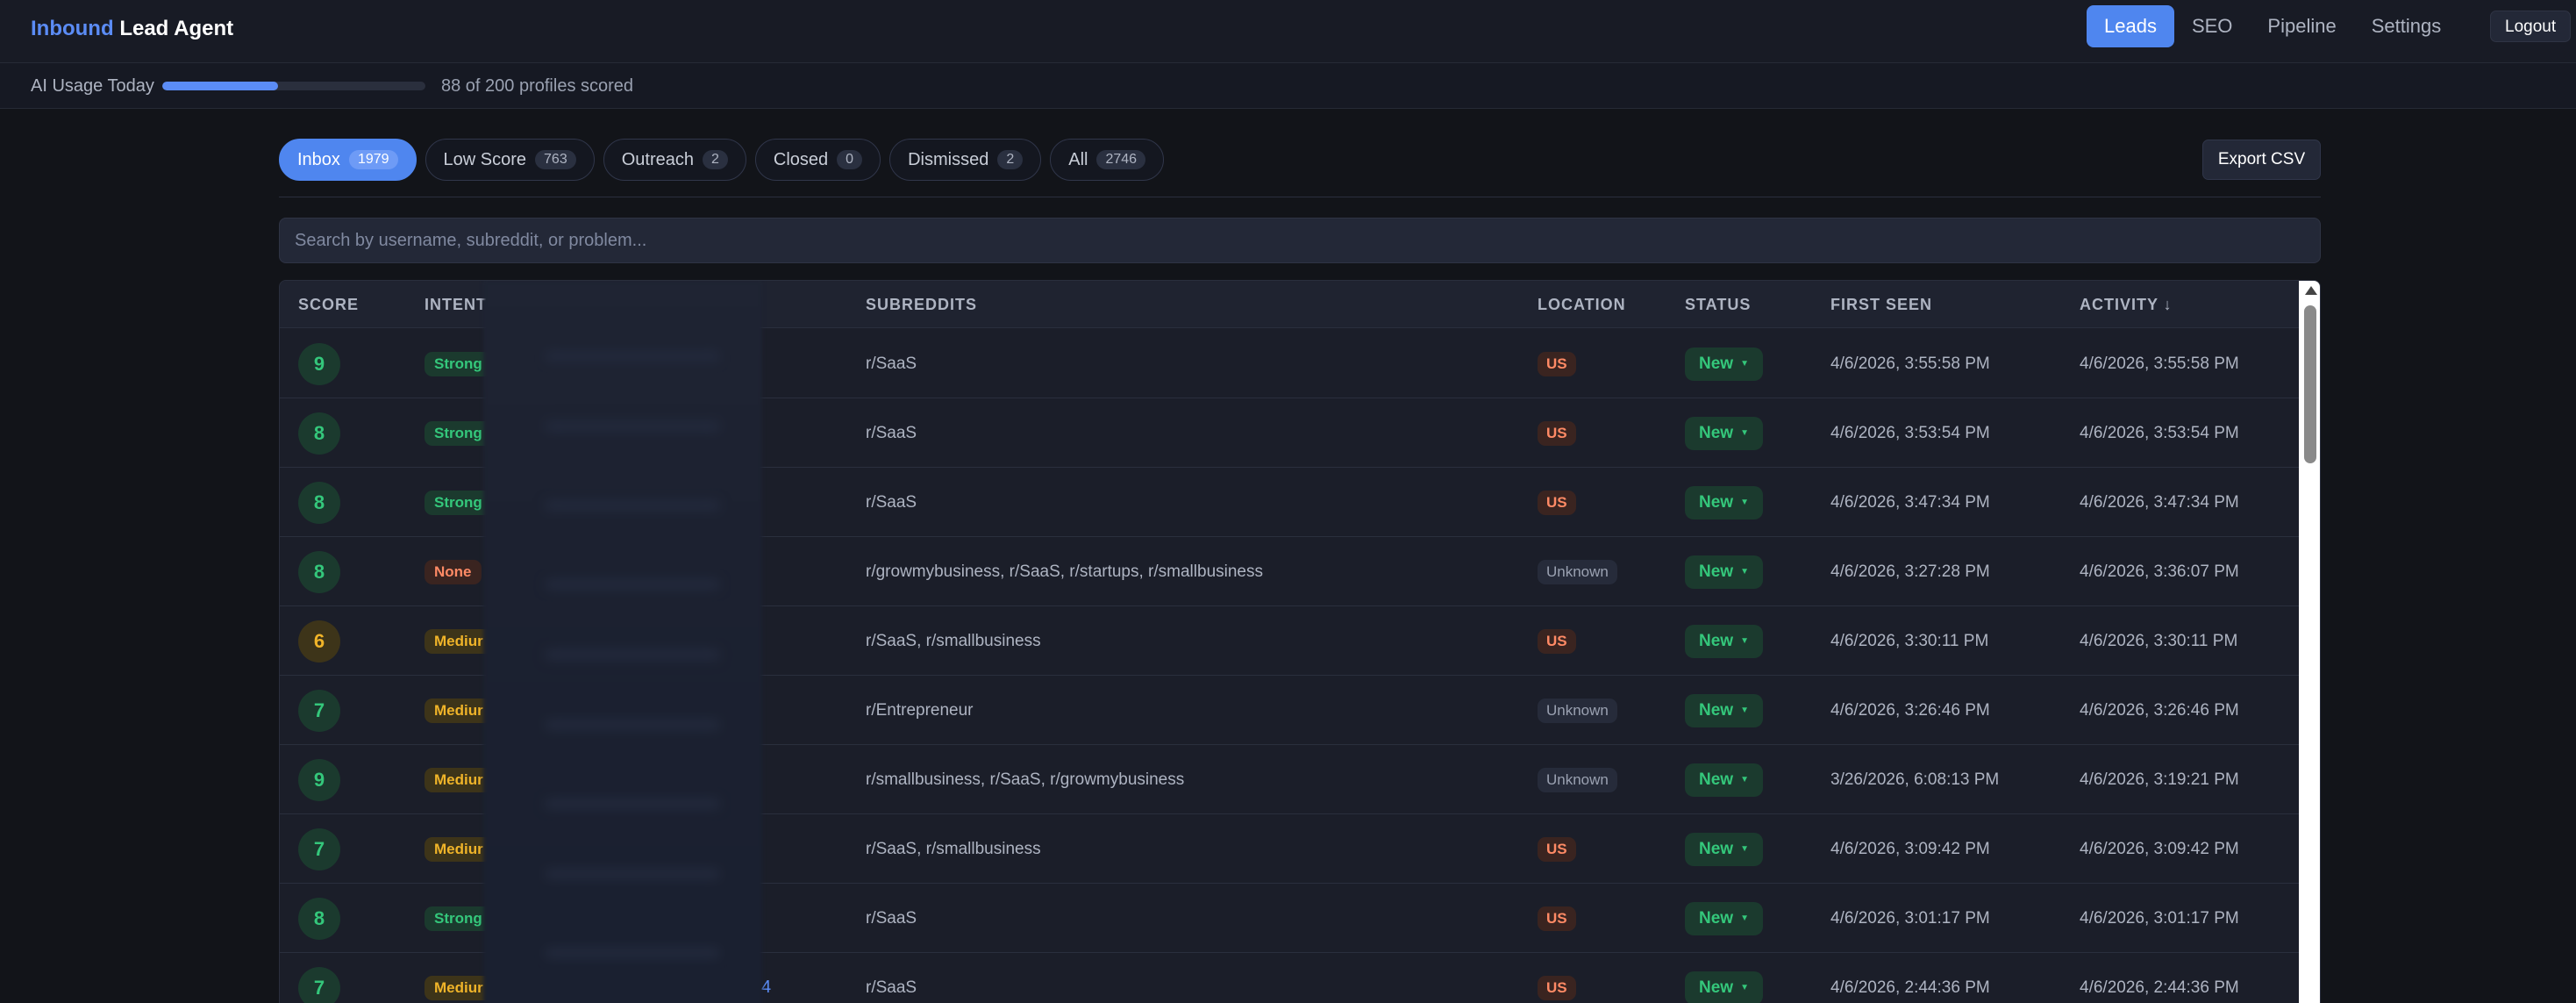 This screenshot has width=2576, height=1003. Describe the element at coordinates (1718, 304) in the screenshot. I see `column-header-status: STATUS` at that location.